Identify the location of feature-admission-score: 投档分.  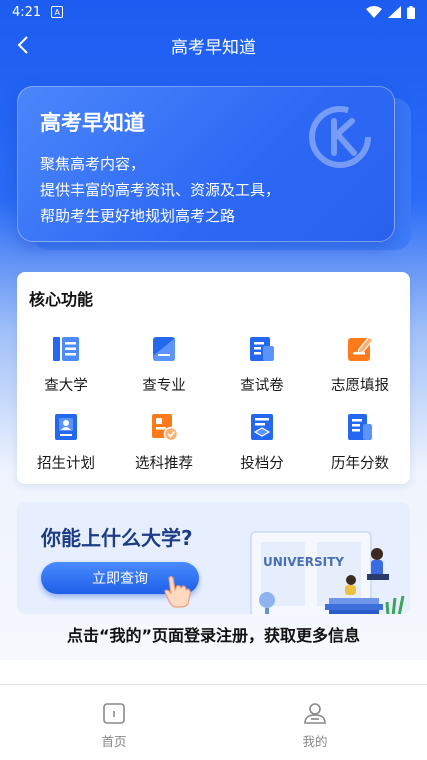
(262, 442).